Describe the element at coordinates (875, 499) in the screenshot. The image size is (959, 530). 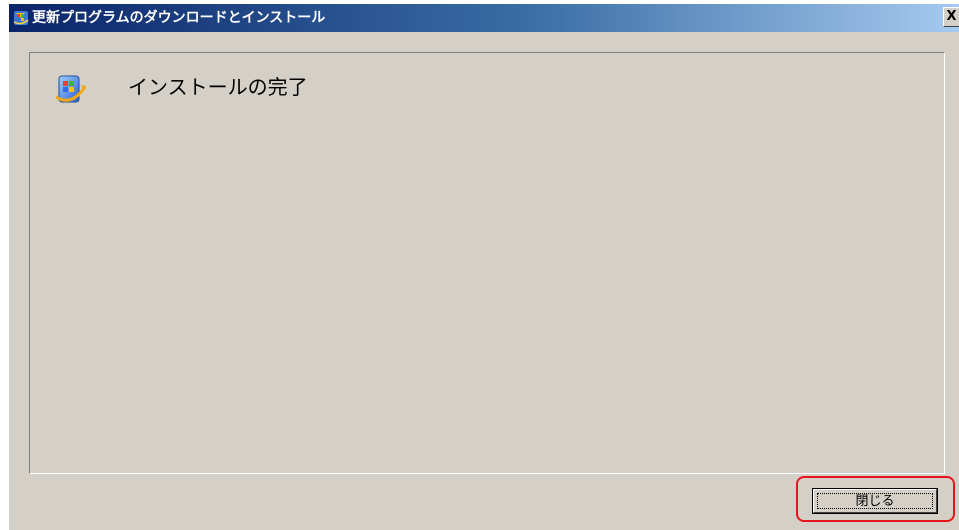
I see `close-button-highlight` at that location.